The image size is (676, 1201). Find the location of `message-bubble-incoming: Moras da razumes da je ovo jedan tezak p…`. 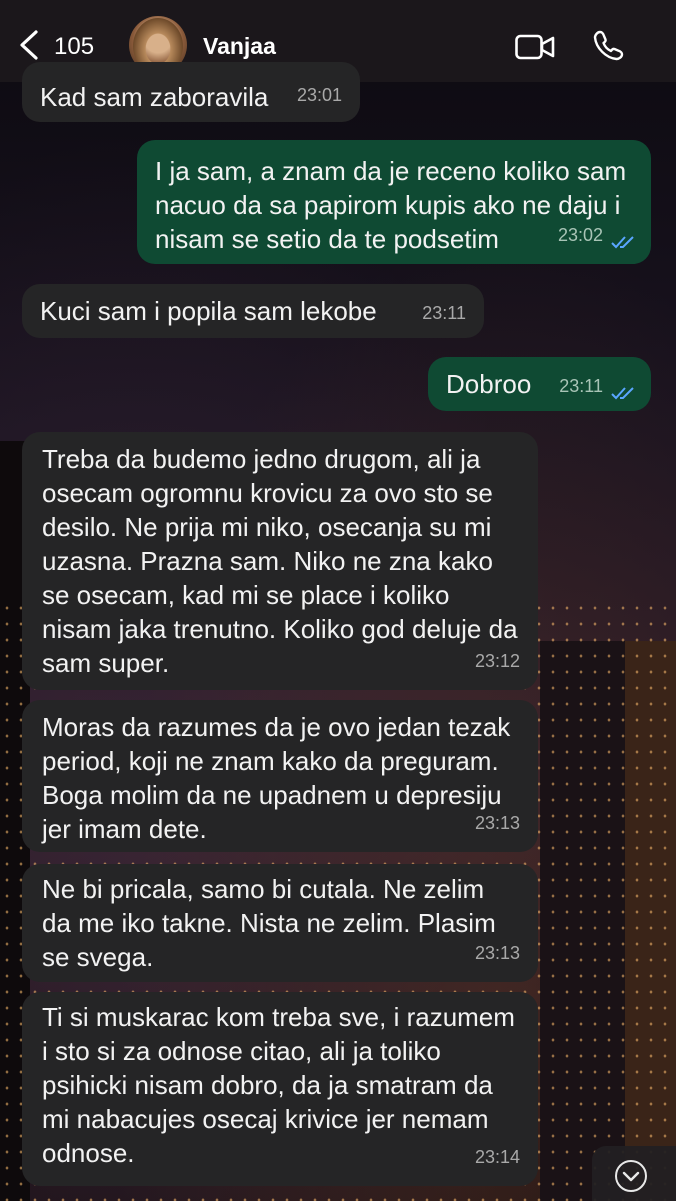

message-bubble-incoming: Moras da razumes da je ovo jedan tezak p… is located at coordinates (280, 776).